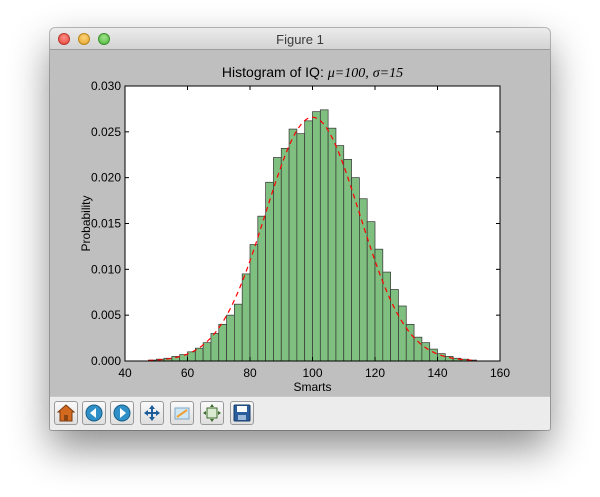 The height and width of the screenshot is (497, 600). I want to click on move-arrows-icon, so click(152, 413).